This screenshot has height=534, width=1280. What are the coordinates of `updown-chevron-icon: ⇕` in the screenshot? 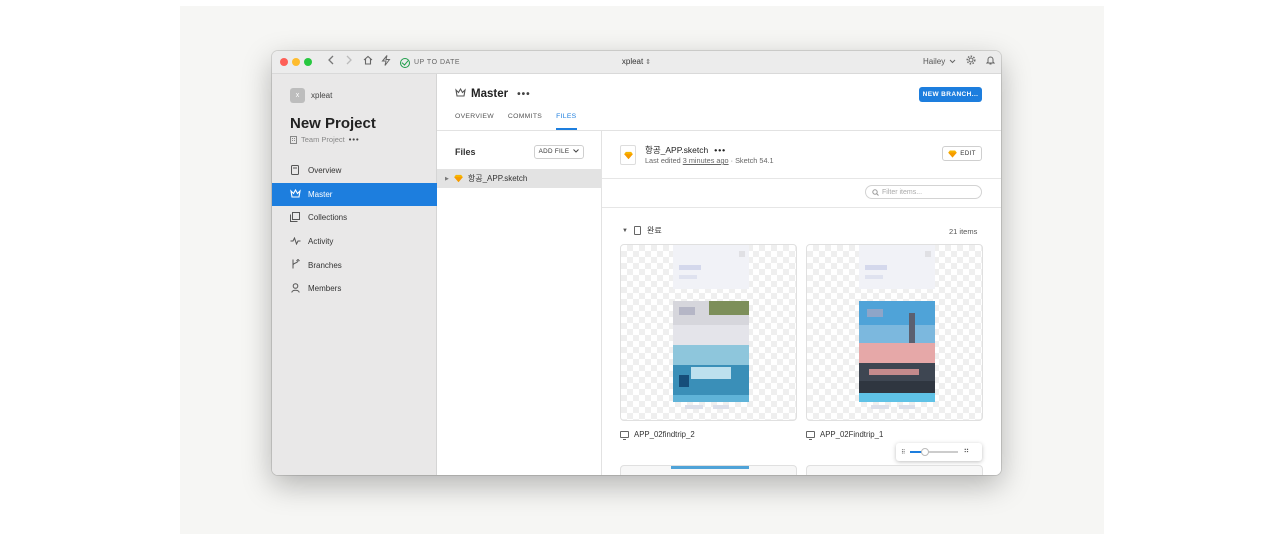 It's located at (648, 62).